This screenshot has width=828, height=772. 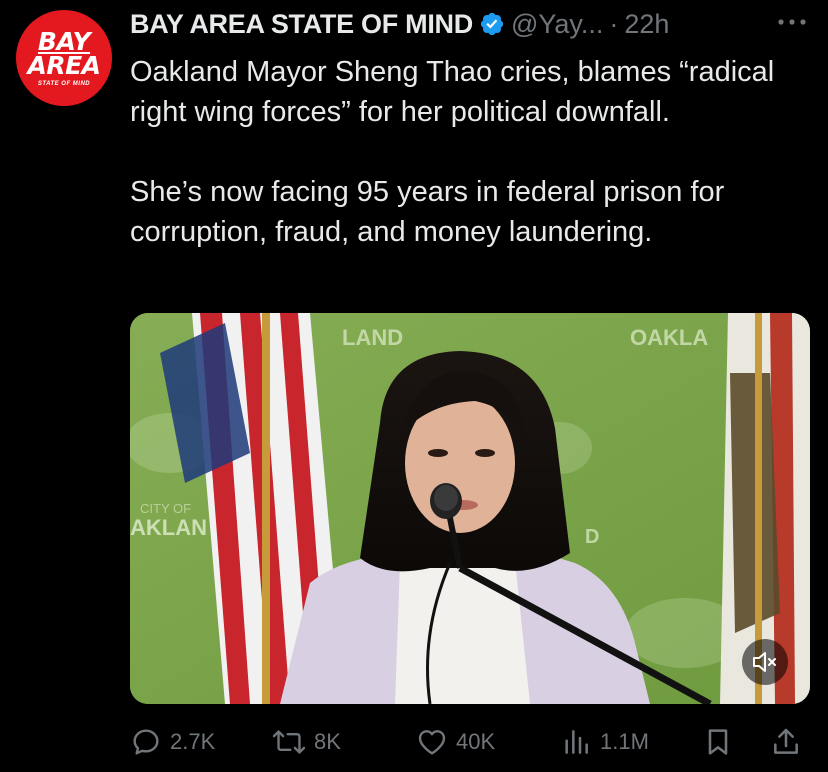 What do you see at coordinates (165, 508) in the screenshot?
I see `backdrop-text: CITY OF` at bounding box center [165, 508].